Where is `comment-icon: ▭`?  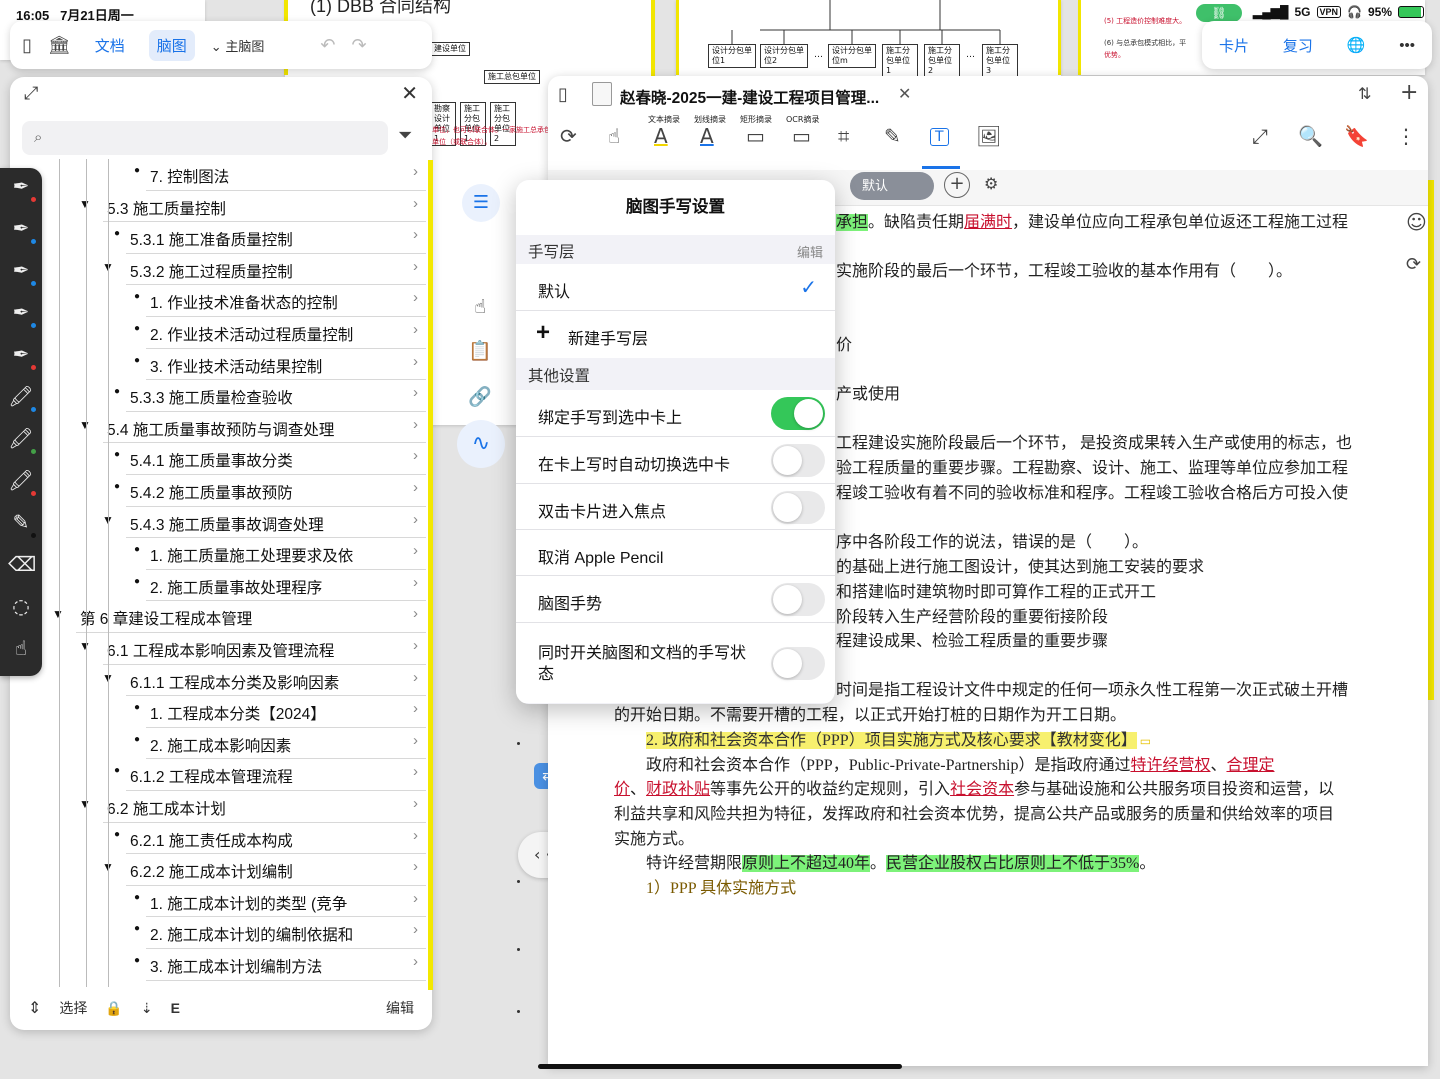
comment-icon: ▭ is located at coordinates (1144, 741).